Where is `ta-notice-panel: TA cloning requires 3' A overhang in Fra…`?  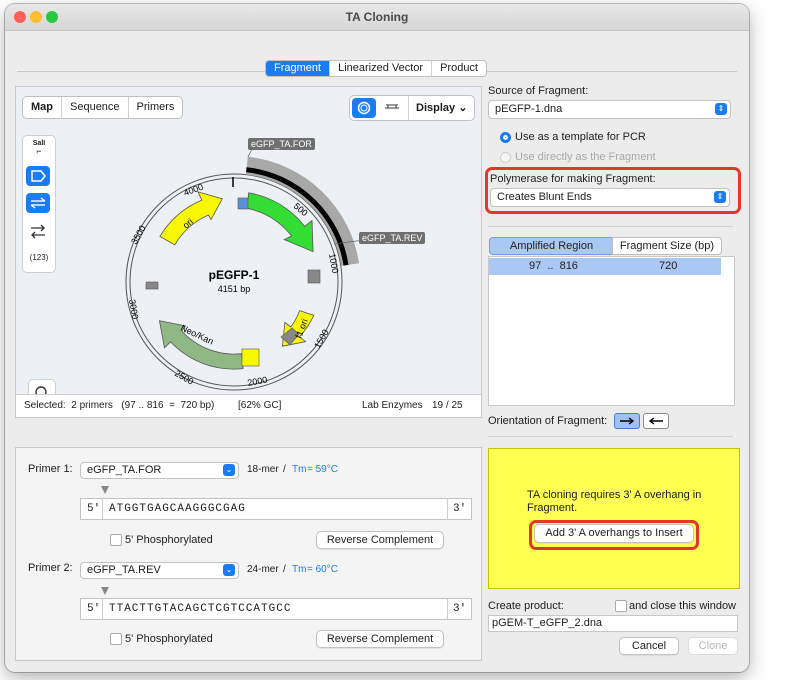 ta-notice-panel: TA cloning requires 3' A overhang in Fra… is located at coordinates (614, 518).